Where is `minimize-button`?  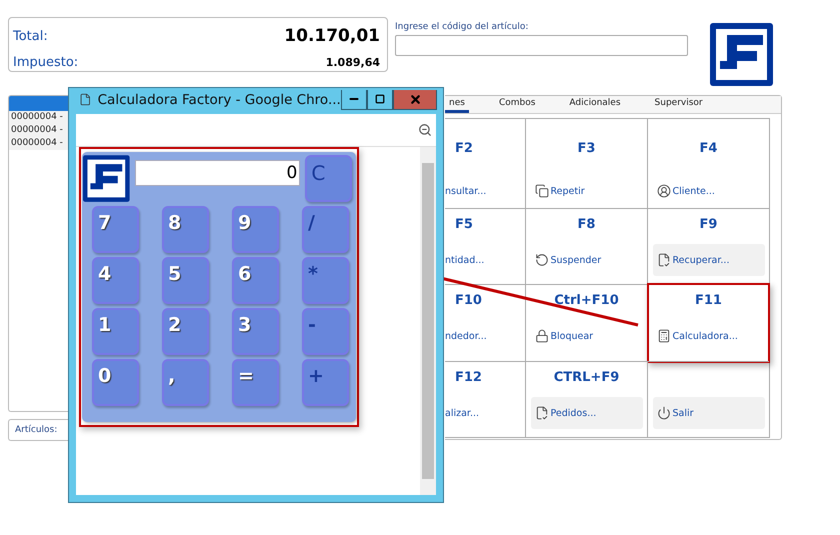 minimize-button is located at coordinates (354, 100).